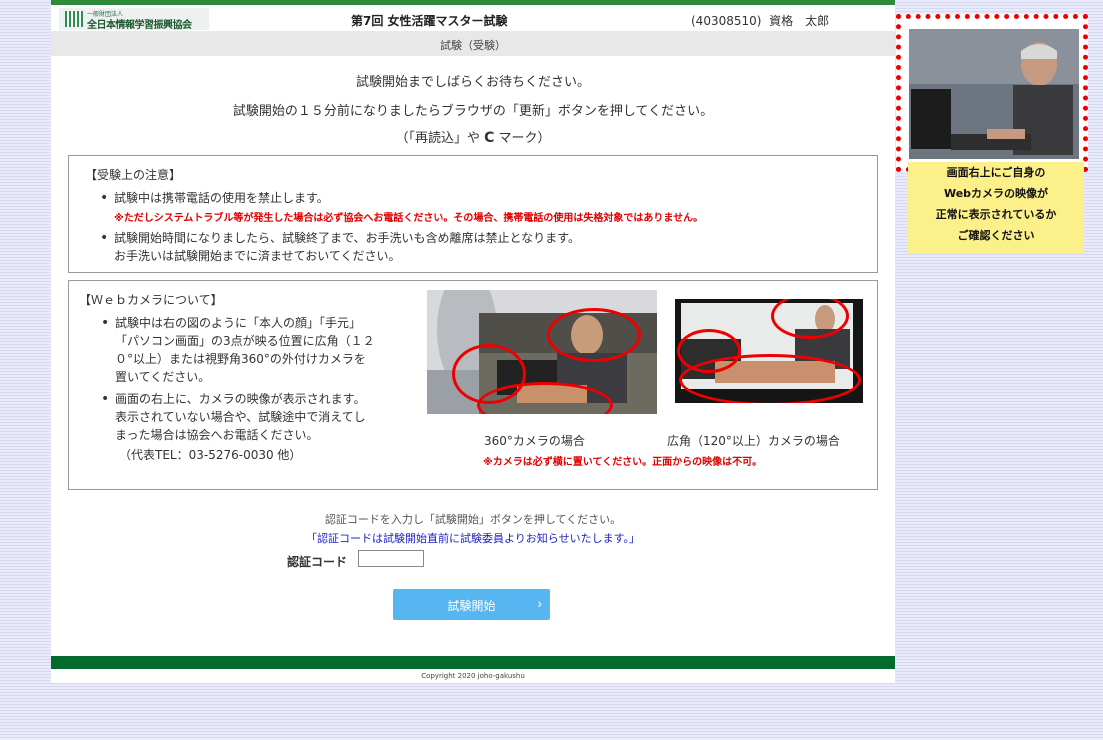  What do you see at coordinates (996, 235) in the screenshot?
I see `webcam-panel-line4: ご確認ください` at bounding box center [996, 235].